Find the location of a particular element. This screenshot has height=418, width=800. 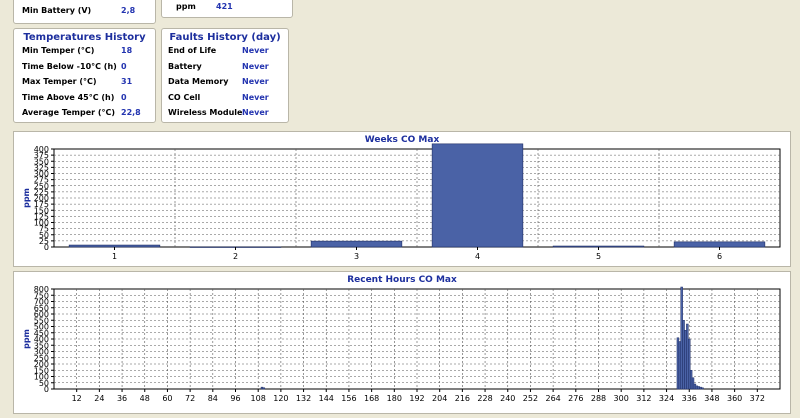

ppm-value: 421 is located at coordinates (224, 6).